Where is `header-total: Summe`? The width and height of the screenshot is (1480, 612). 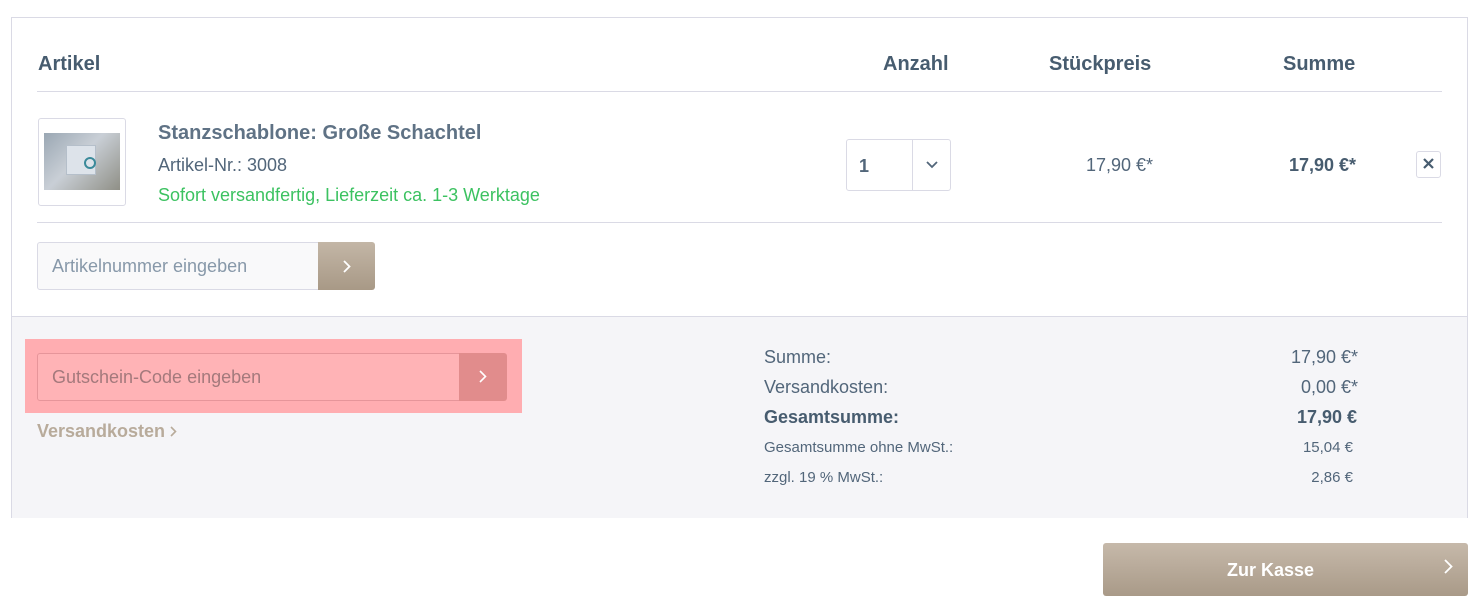 header-total: Summe is located at coordinates (1319, 64).